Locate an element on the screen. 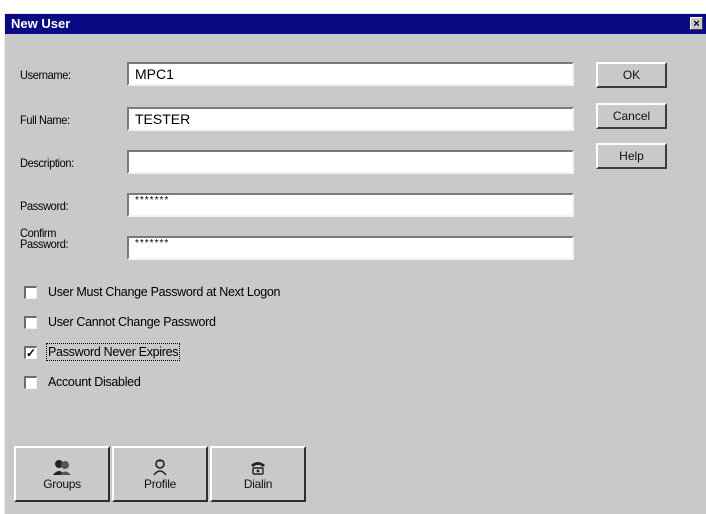 This screenshot has width=706, height=514. confirm-password-label-line2: Password: is located at coordinates (44, 244).